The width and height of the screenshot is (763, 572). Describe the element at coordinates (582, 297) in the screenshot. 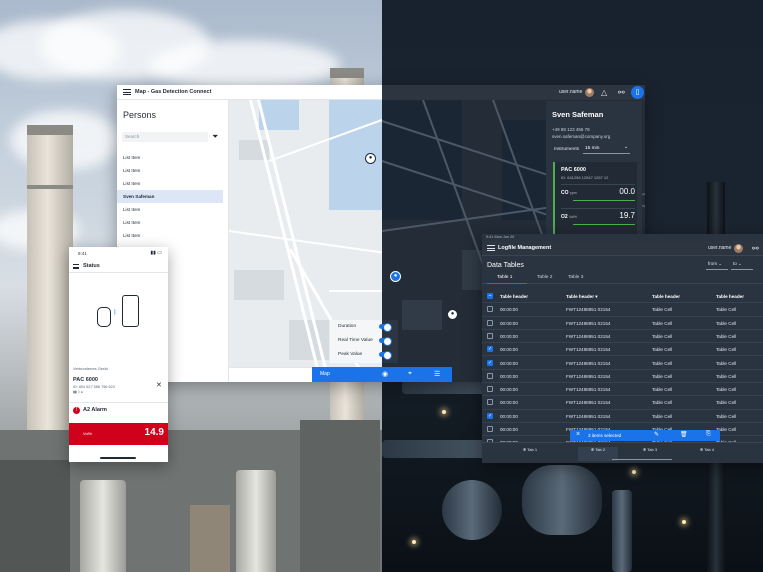

I see `column-header-sorted: Table header ▾` at that location.